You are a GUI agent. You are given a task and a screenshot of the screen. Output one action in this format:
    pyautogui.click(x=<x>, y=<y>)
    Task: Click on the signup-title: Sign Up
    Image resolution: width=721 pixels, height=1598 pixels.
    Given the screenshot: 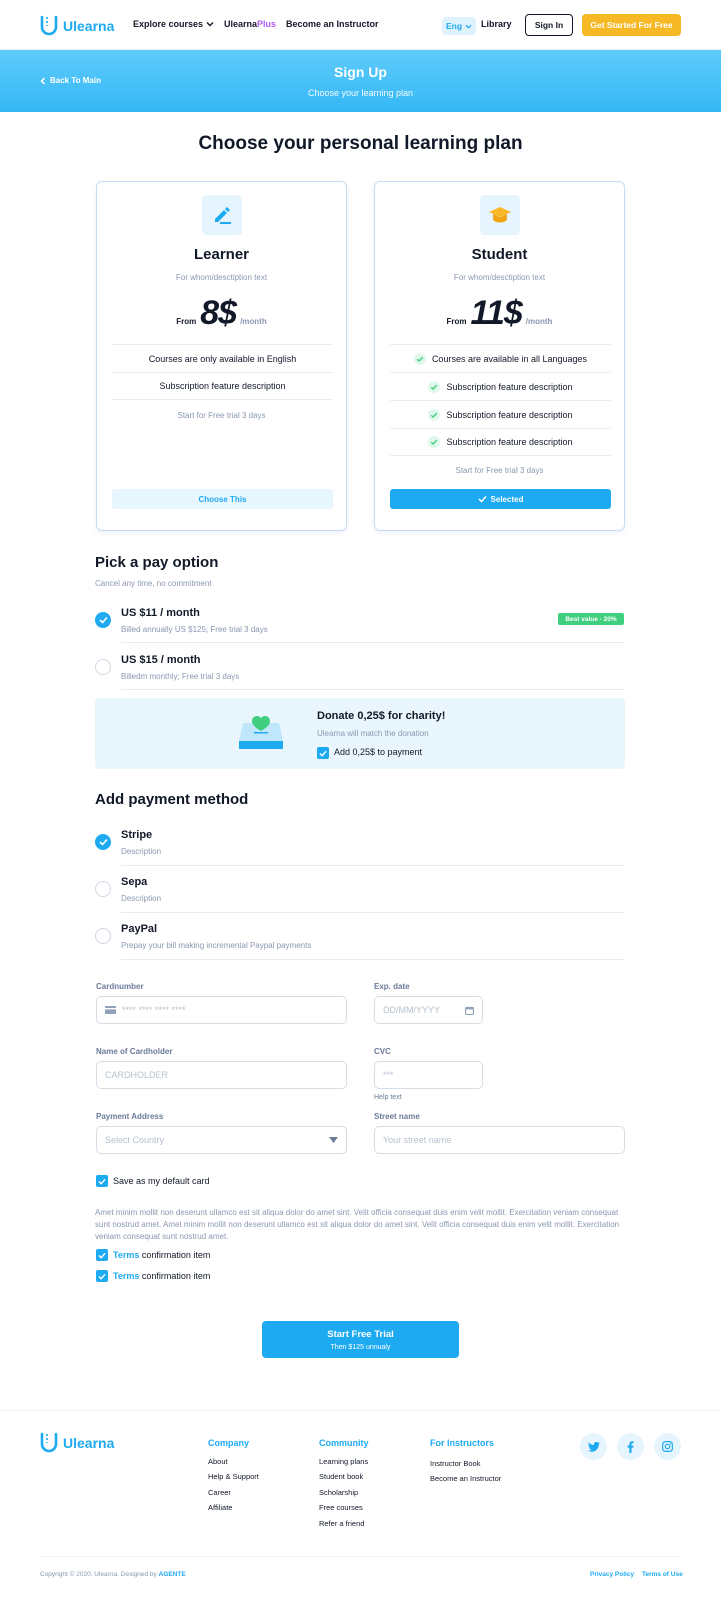 What is the action you would take?
    pyautogui.click(x=360, y=72)
    